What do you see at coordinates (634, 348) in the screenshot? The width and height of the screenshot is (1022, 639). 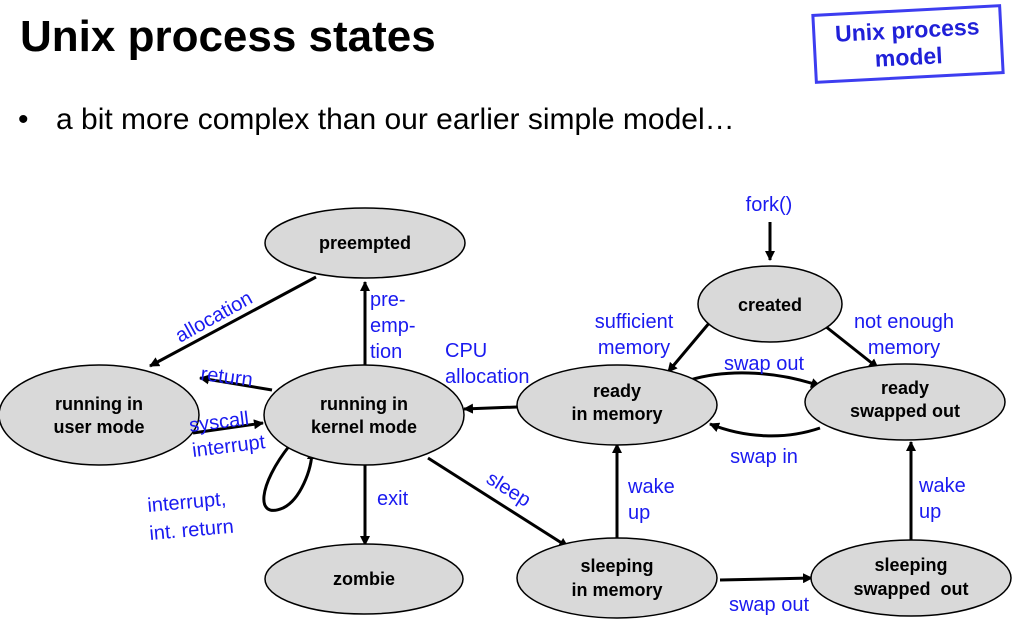 I see `label-sufficient-memory-2: memory` at bounding box center [634, 348].